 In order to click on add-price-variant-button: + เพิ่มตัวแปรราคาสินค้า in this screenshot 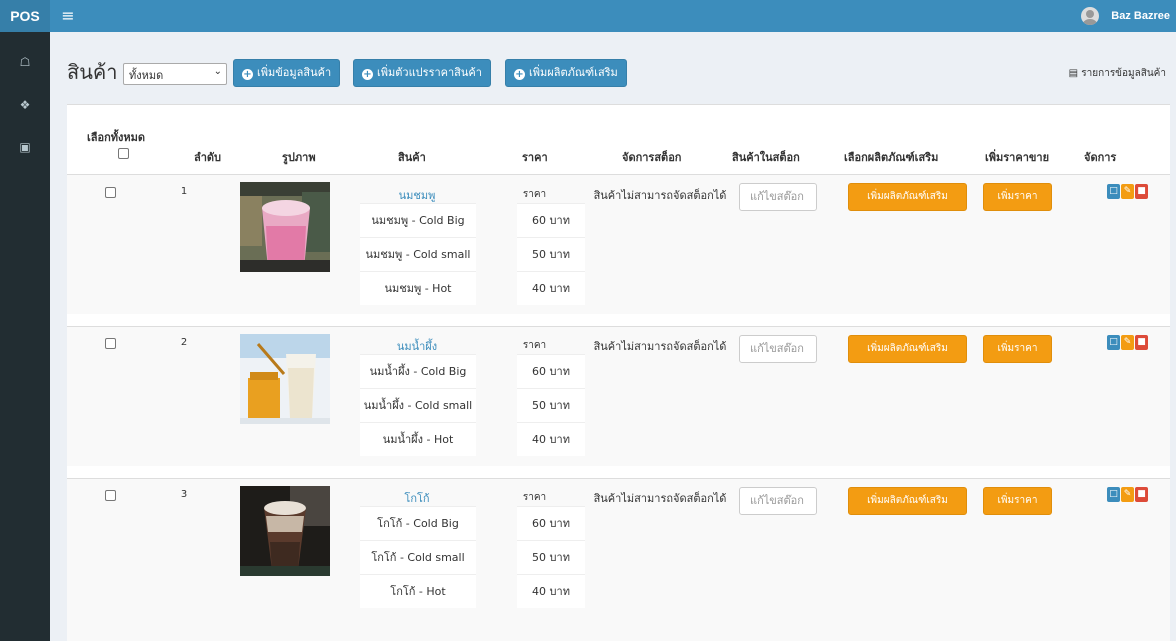, I will do `click(422, 73)`.